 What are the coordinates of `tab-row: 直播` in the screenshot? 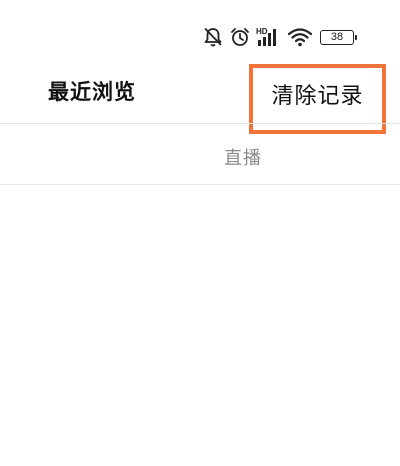 It's located at (200, 154).